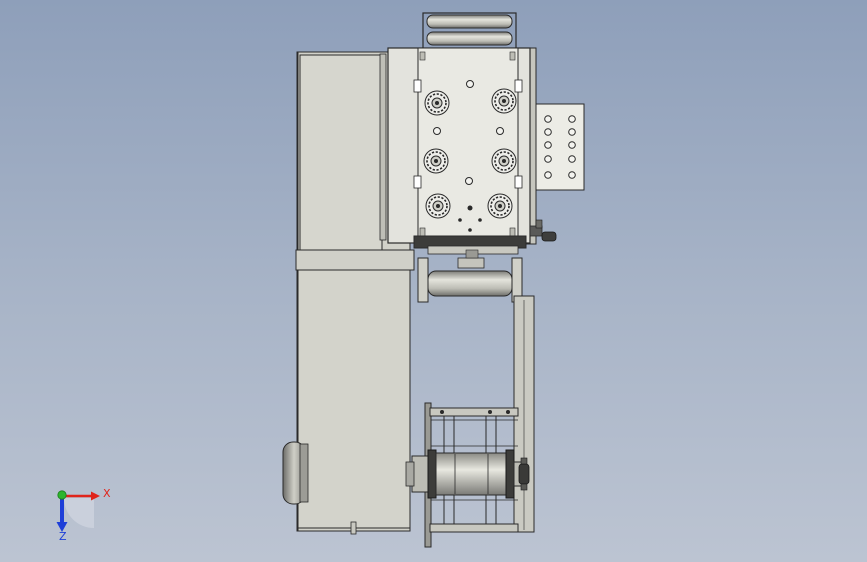 The image size is (867, 562). I want to click on top-roller, so click(469, 31).